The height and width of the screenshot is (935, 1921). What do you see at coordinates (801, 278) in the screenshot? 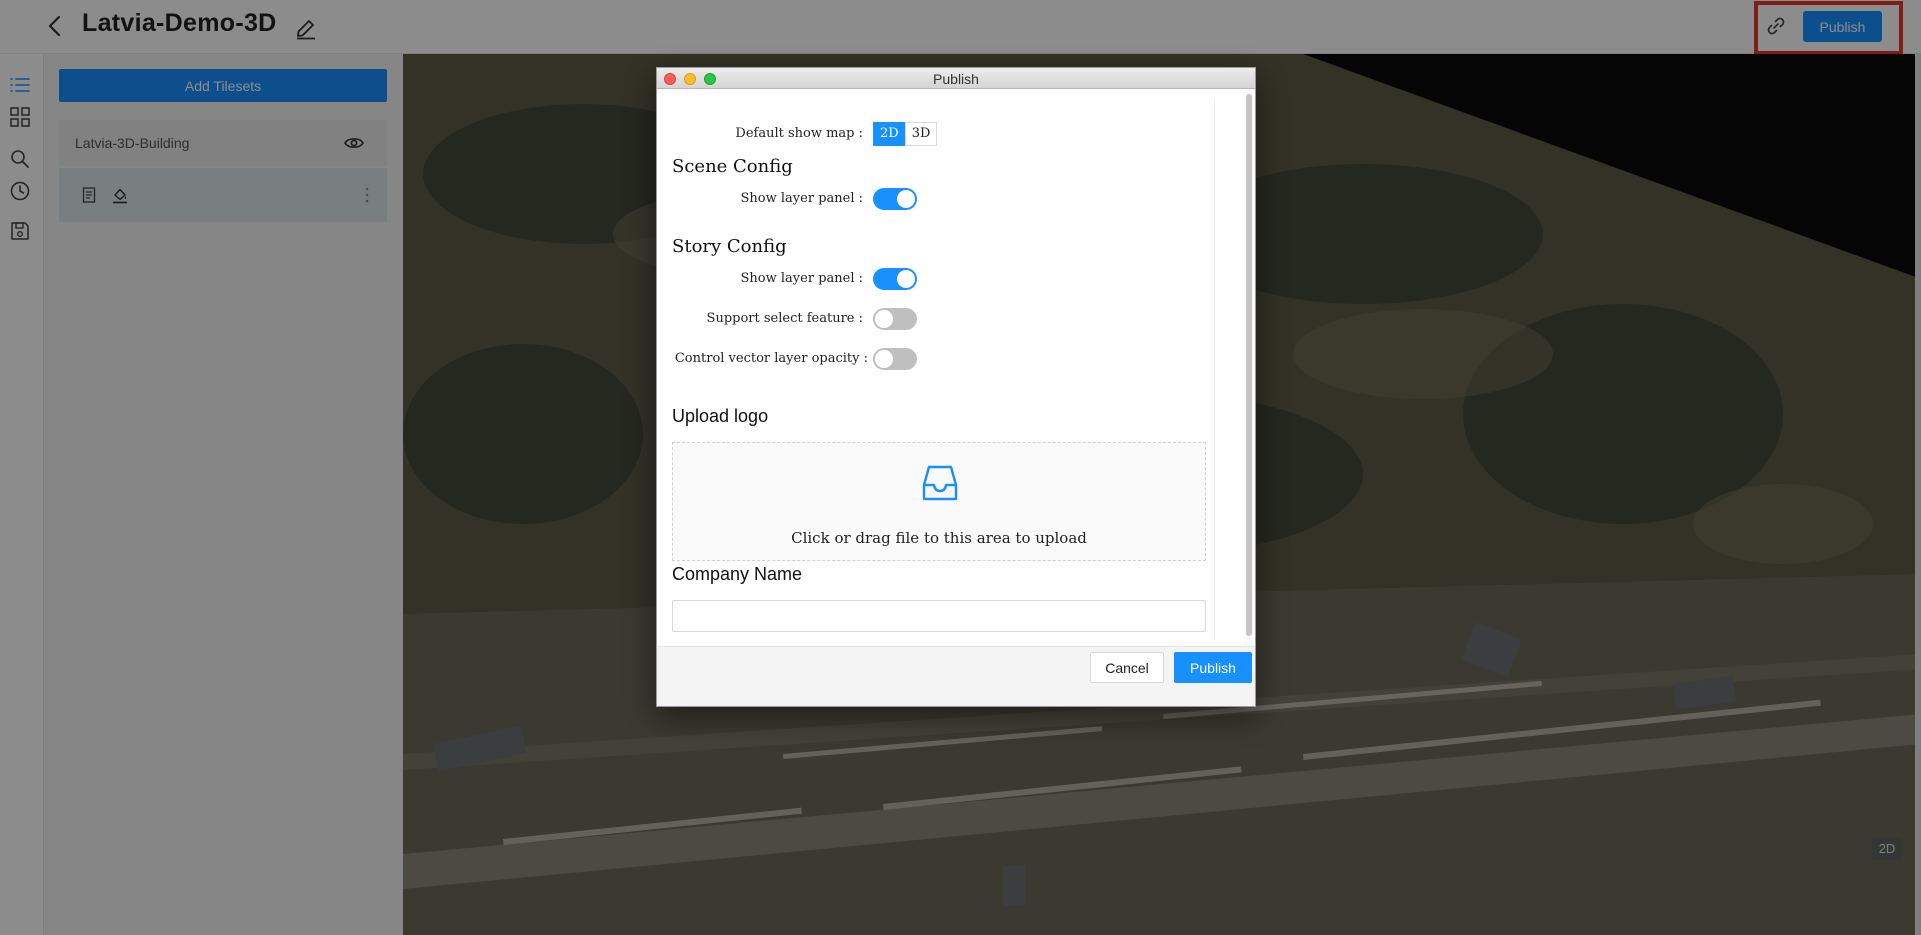
I see `story-show-layer-panel-label: Show layer panel :` at bounding box center [801, 278].